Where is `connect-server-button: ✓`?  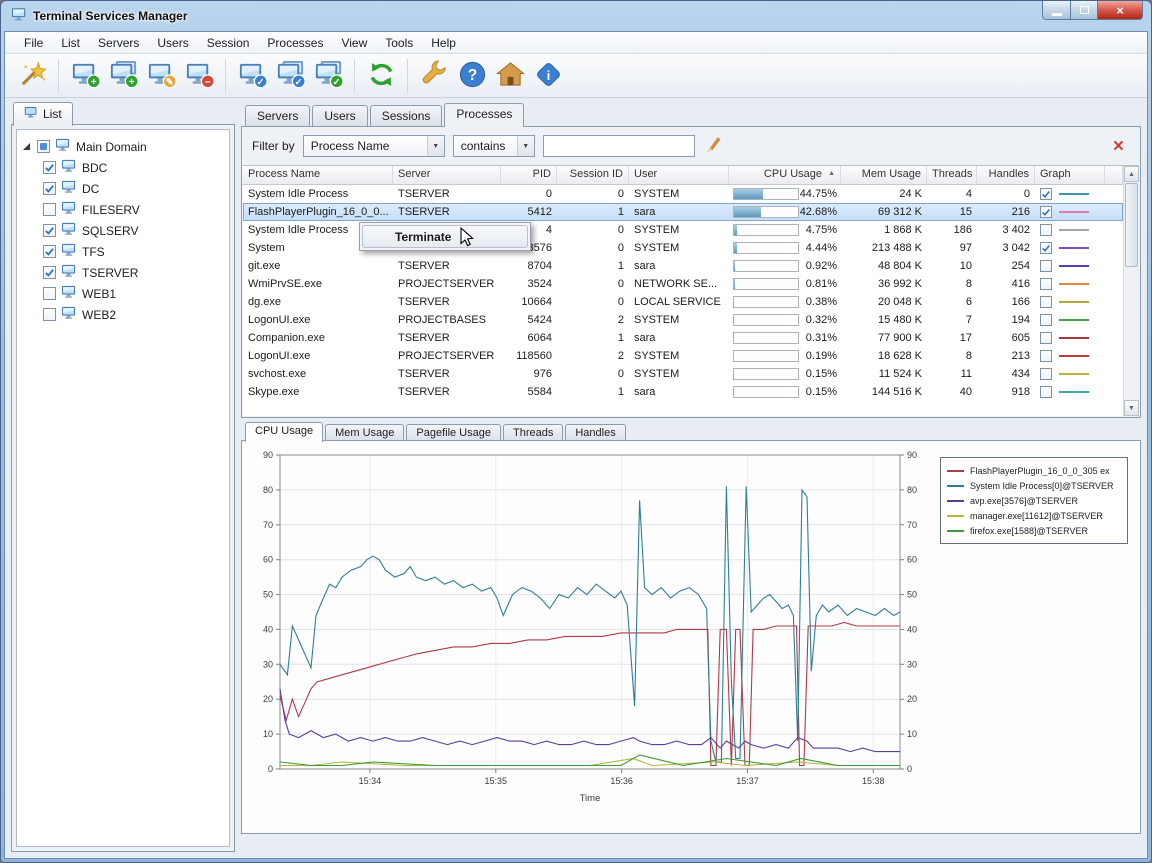 connect-server-button: ✓ is located at coordinates (252, 76).